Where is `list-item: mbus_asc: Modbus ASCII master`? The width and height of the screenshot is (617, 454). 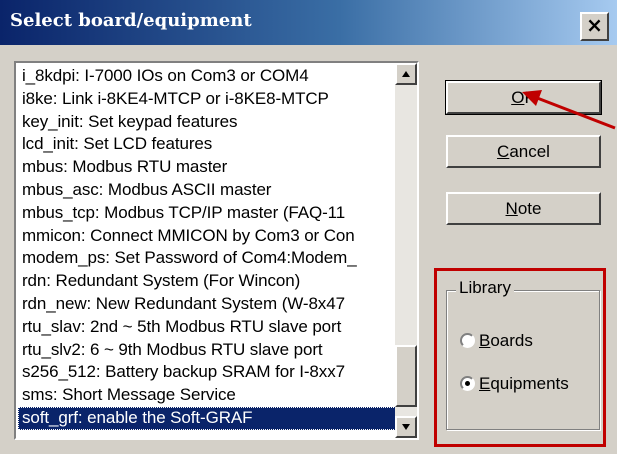 list-item: mbus_asc: Modbus ASCII master is located at coordinates (207, 190).